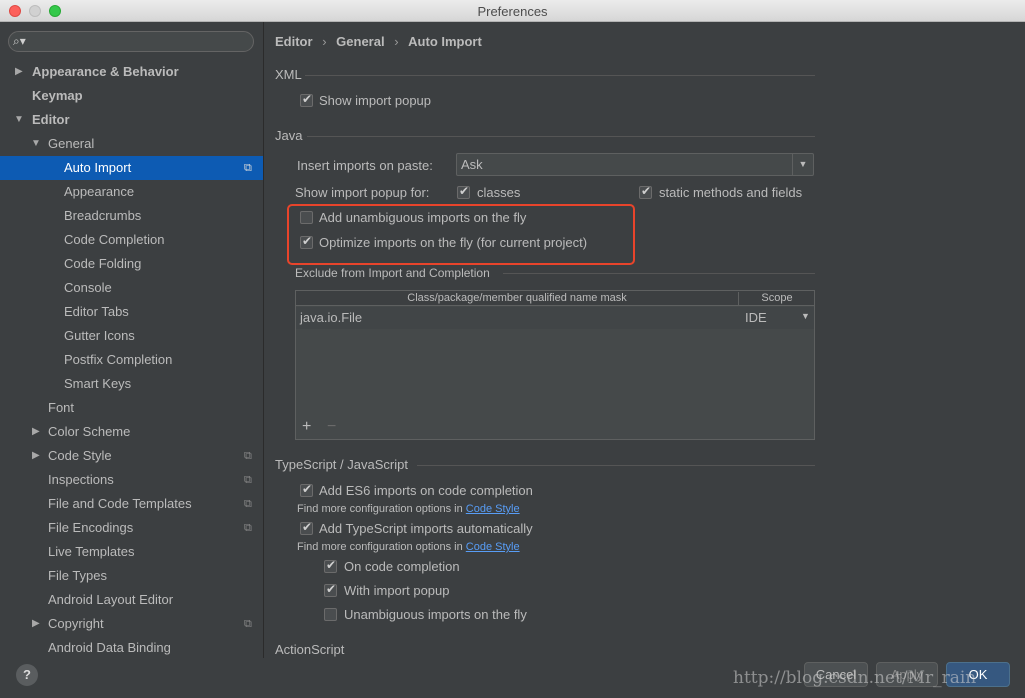 This screenshot has height=698, width=1025. Describe the element at coordinates (330, 565) in the screenshot. I see `on-code-completion-checkbox` at that location.